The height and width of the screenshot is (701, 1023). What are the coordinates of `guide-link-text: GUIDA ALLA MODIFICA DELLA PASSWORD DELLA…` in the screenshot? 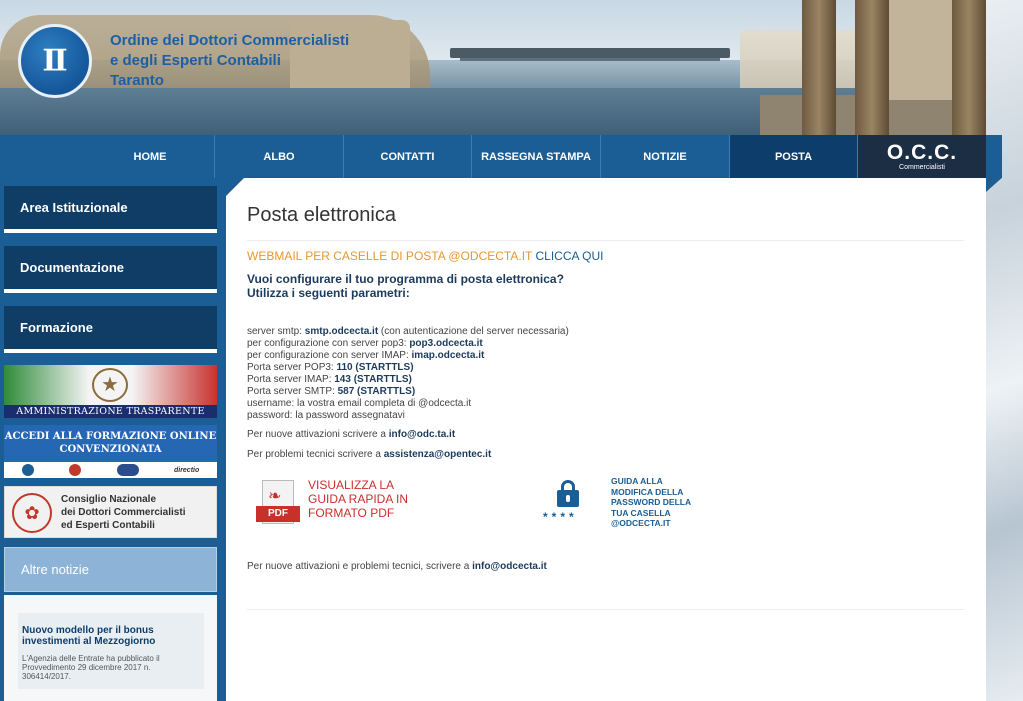 It's located at (651, 502).